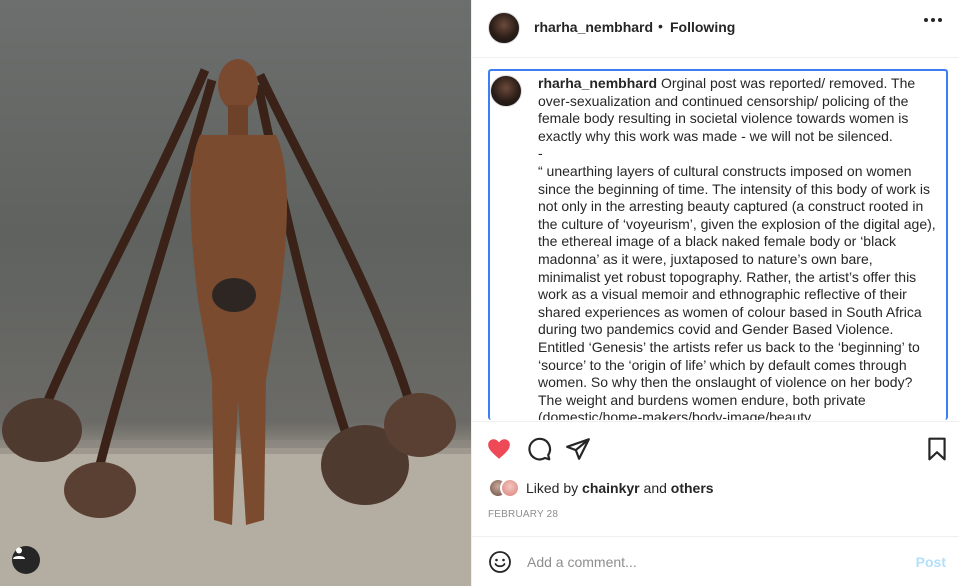  Describe the element at coordinates (933, 20) in the screenshot. I see `more-options-icon` at that location.